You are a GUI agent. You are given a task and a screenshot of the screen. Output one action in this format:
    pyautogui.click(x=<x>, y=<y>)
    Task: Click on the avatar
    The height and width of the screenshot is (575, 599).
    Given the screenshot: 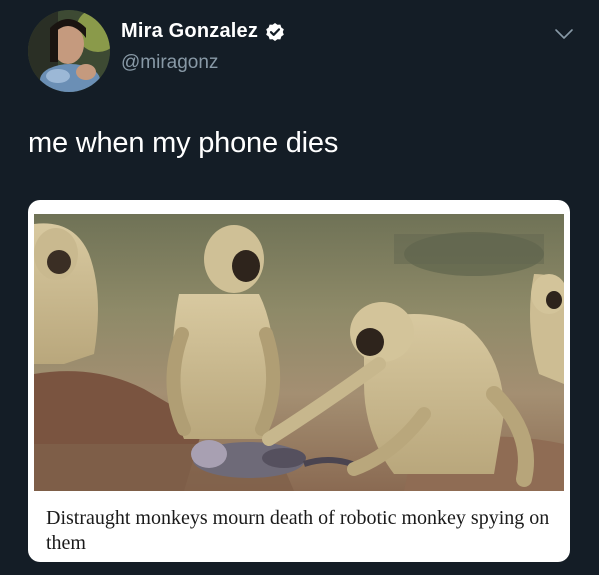 What is the action you would take?
    pyautogui.click(x=69, y=51)
    